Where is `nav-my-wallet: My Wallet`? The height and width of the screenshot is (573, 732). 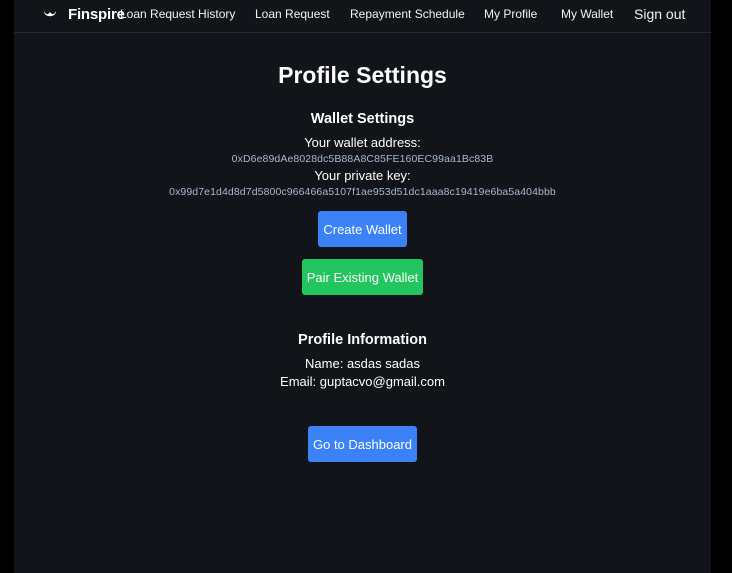
nav-my-wallet: My Wallet is located at coordinates (587, 14).